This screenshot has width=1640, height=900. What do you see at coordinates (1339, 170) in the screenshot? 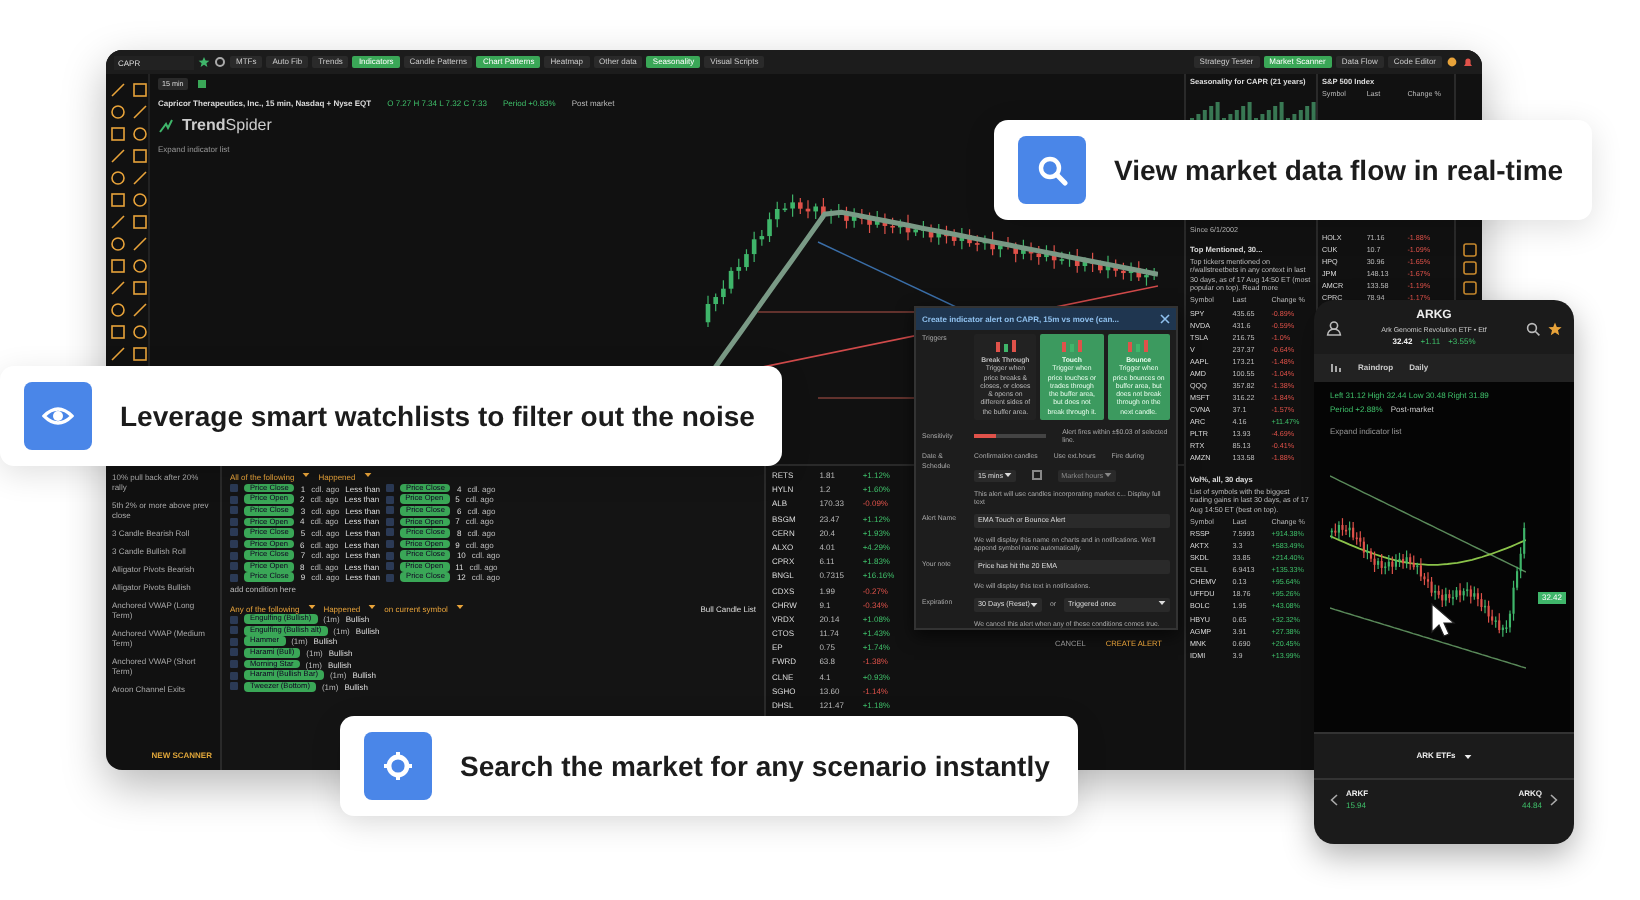
I see `callout-text: View market data flow in real-time` at bounding box center [1339, 170].